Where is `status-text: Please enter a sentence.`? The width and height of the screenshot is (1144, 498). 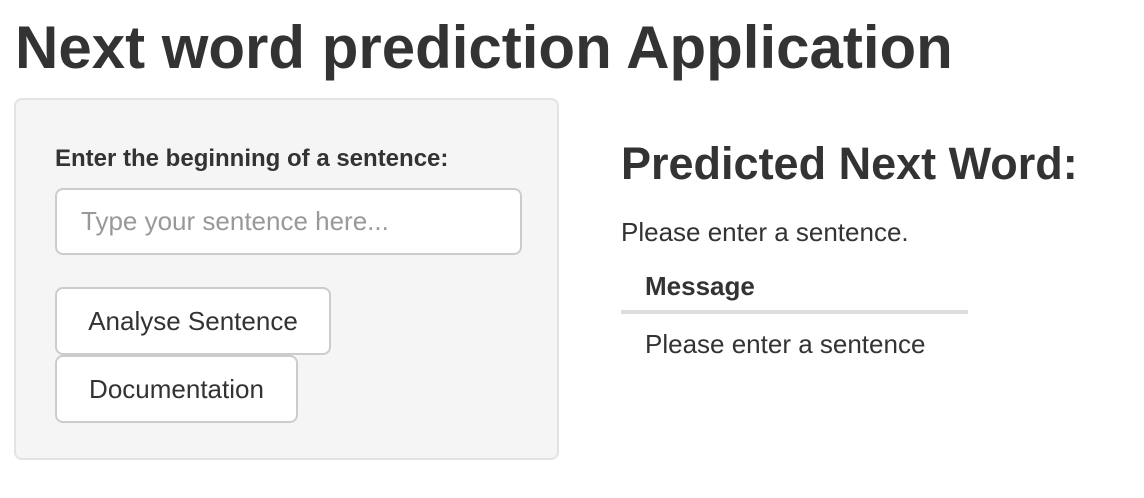
status-text: Please enter a sentence. is located at coordinates (765, 232).